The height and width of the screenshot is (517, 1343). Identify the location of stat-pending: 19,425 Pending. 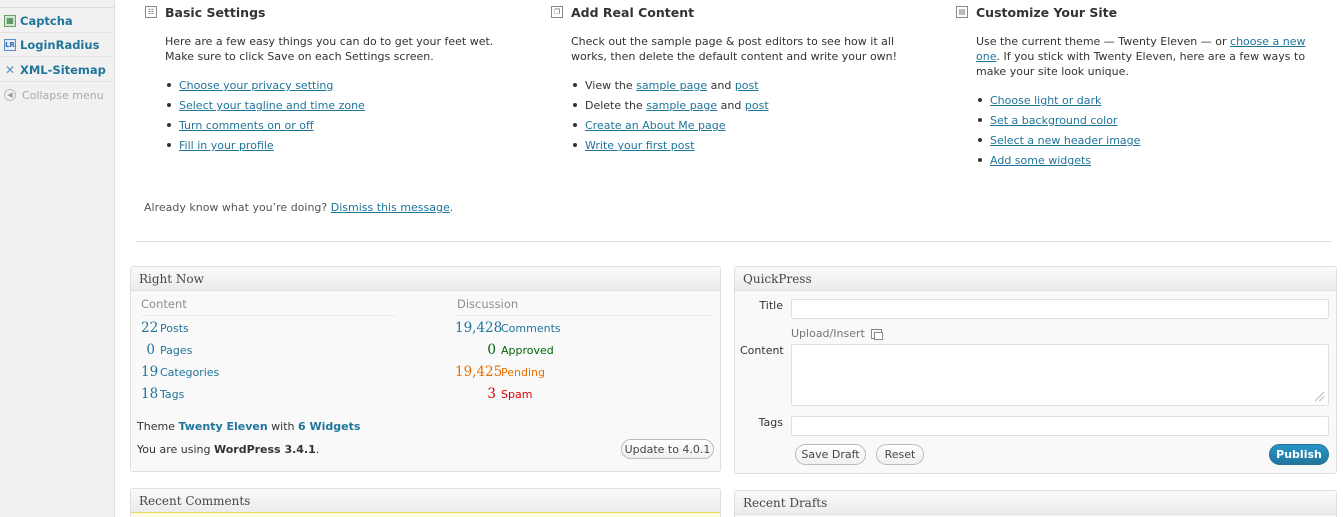
(500, 372).